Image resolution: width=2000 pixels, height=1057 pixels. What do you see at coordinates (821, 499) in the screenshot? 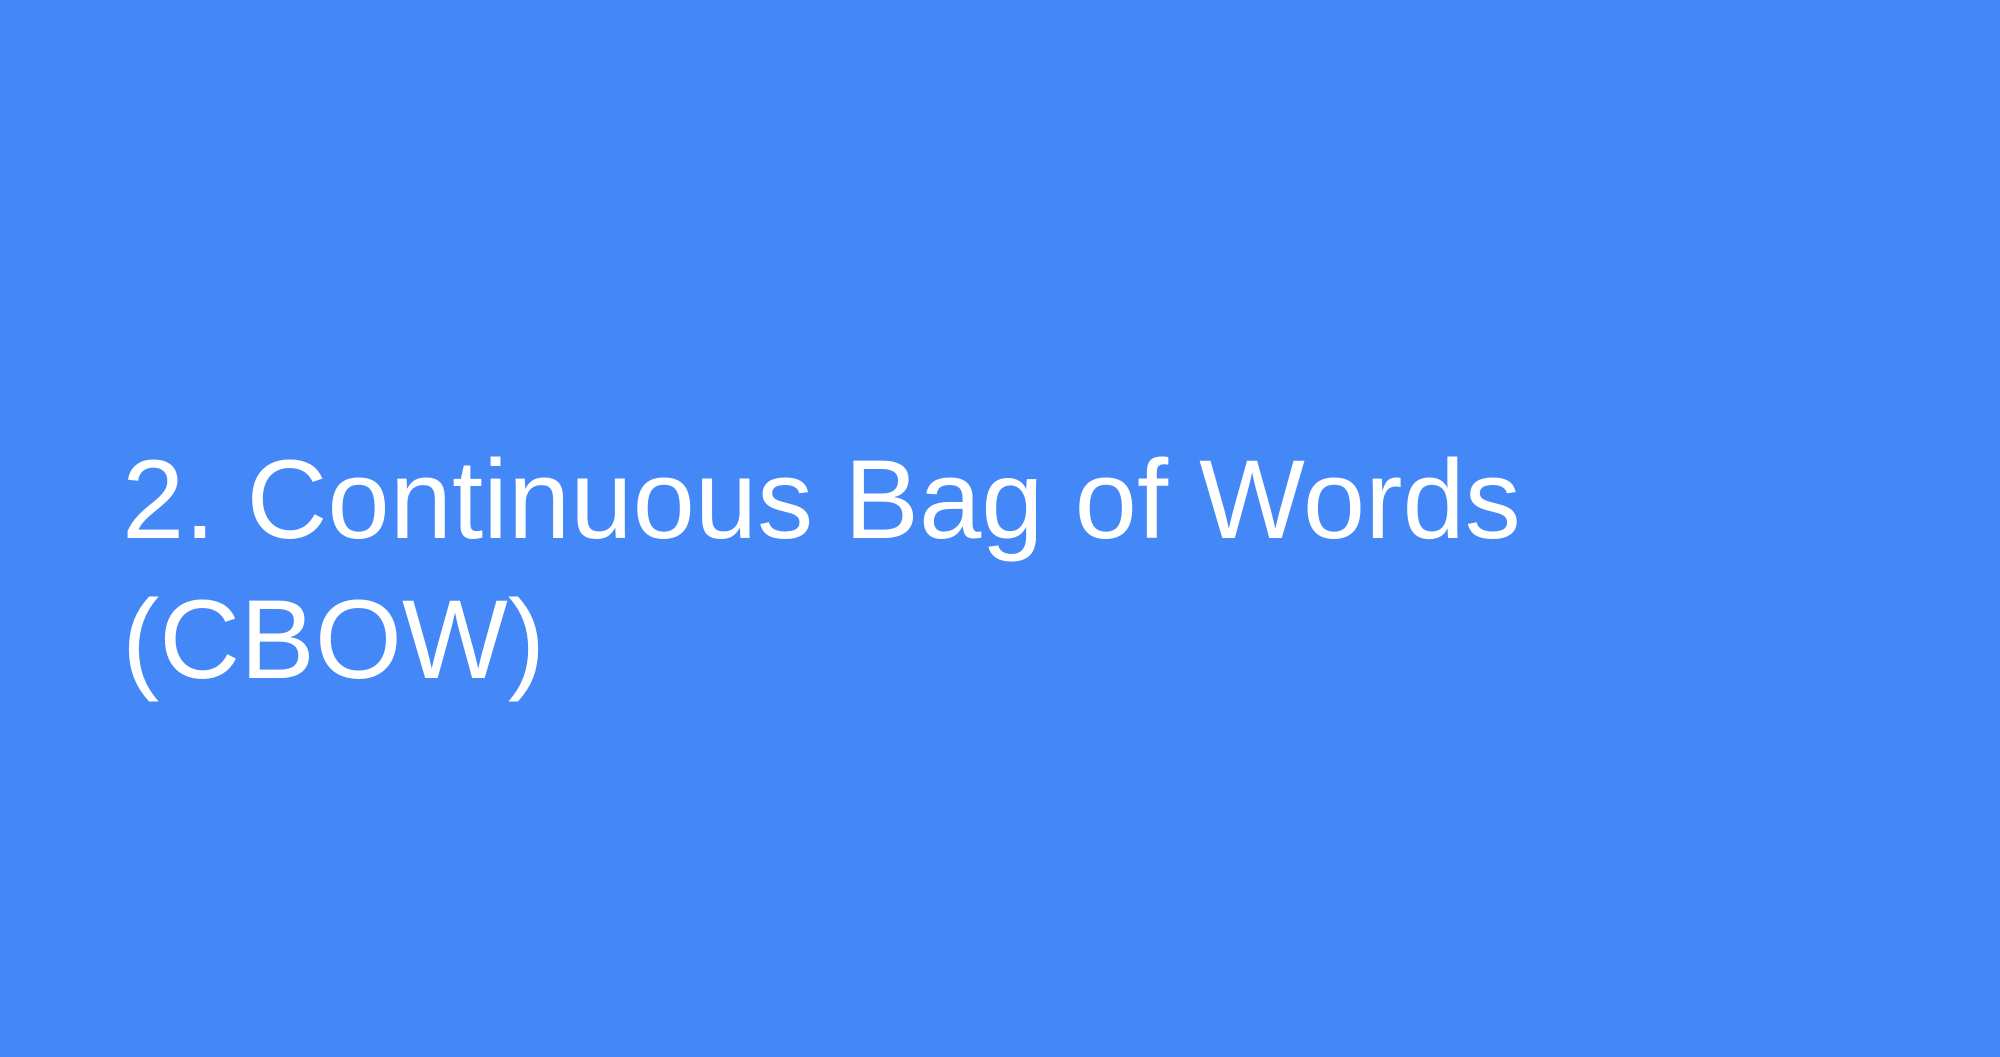
I see `slide-title-line-1: 2. Continuous Bag of Words` at bounding box center [821, 499].